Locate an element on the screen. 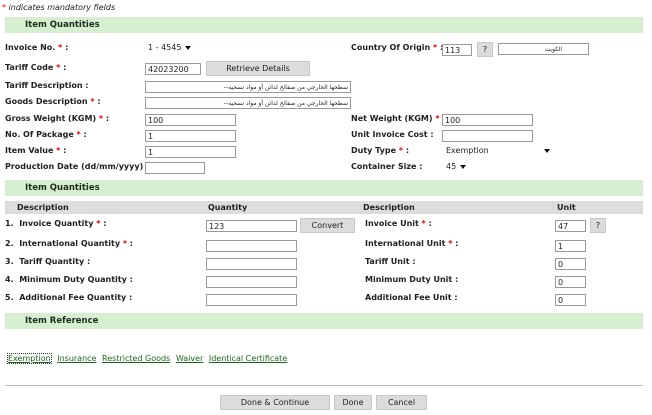  table-row-label: 1. Invoice Quantity * : is located at coordinates (56, 223).